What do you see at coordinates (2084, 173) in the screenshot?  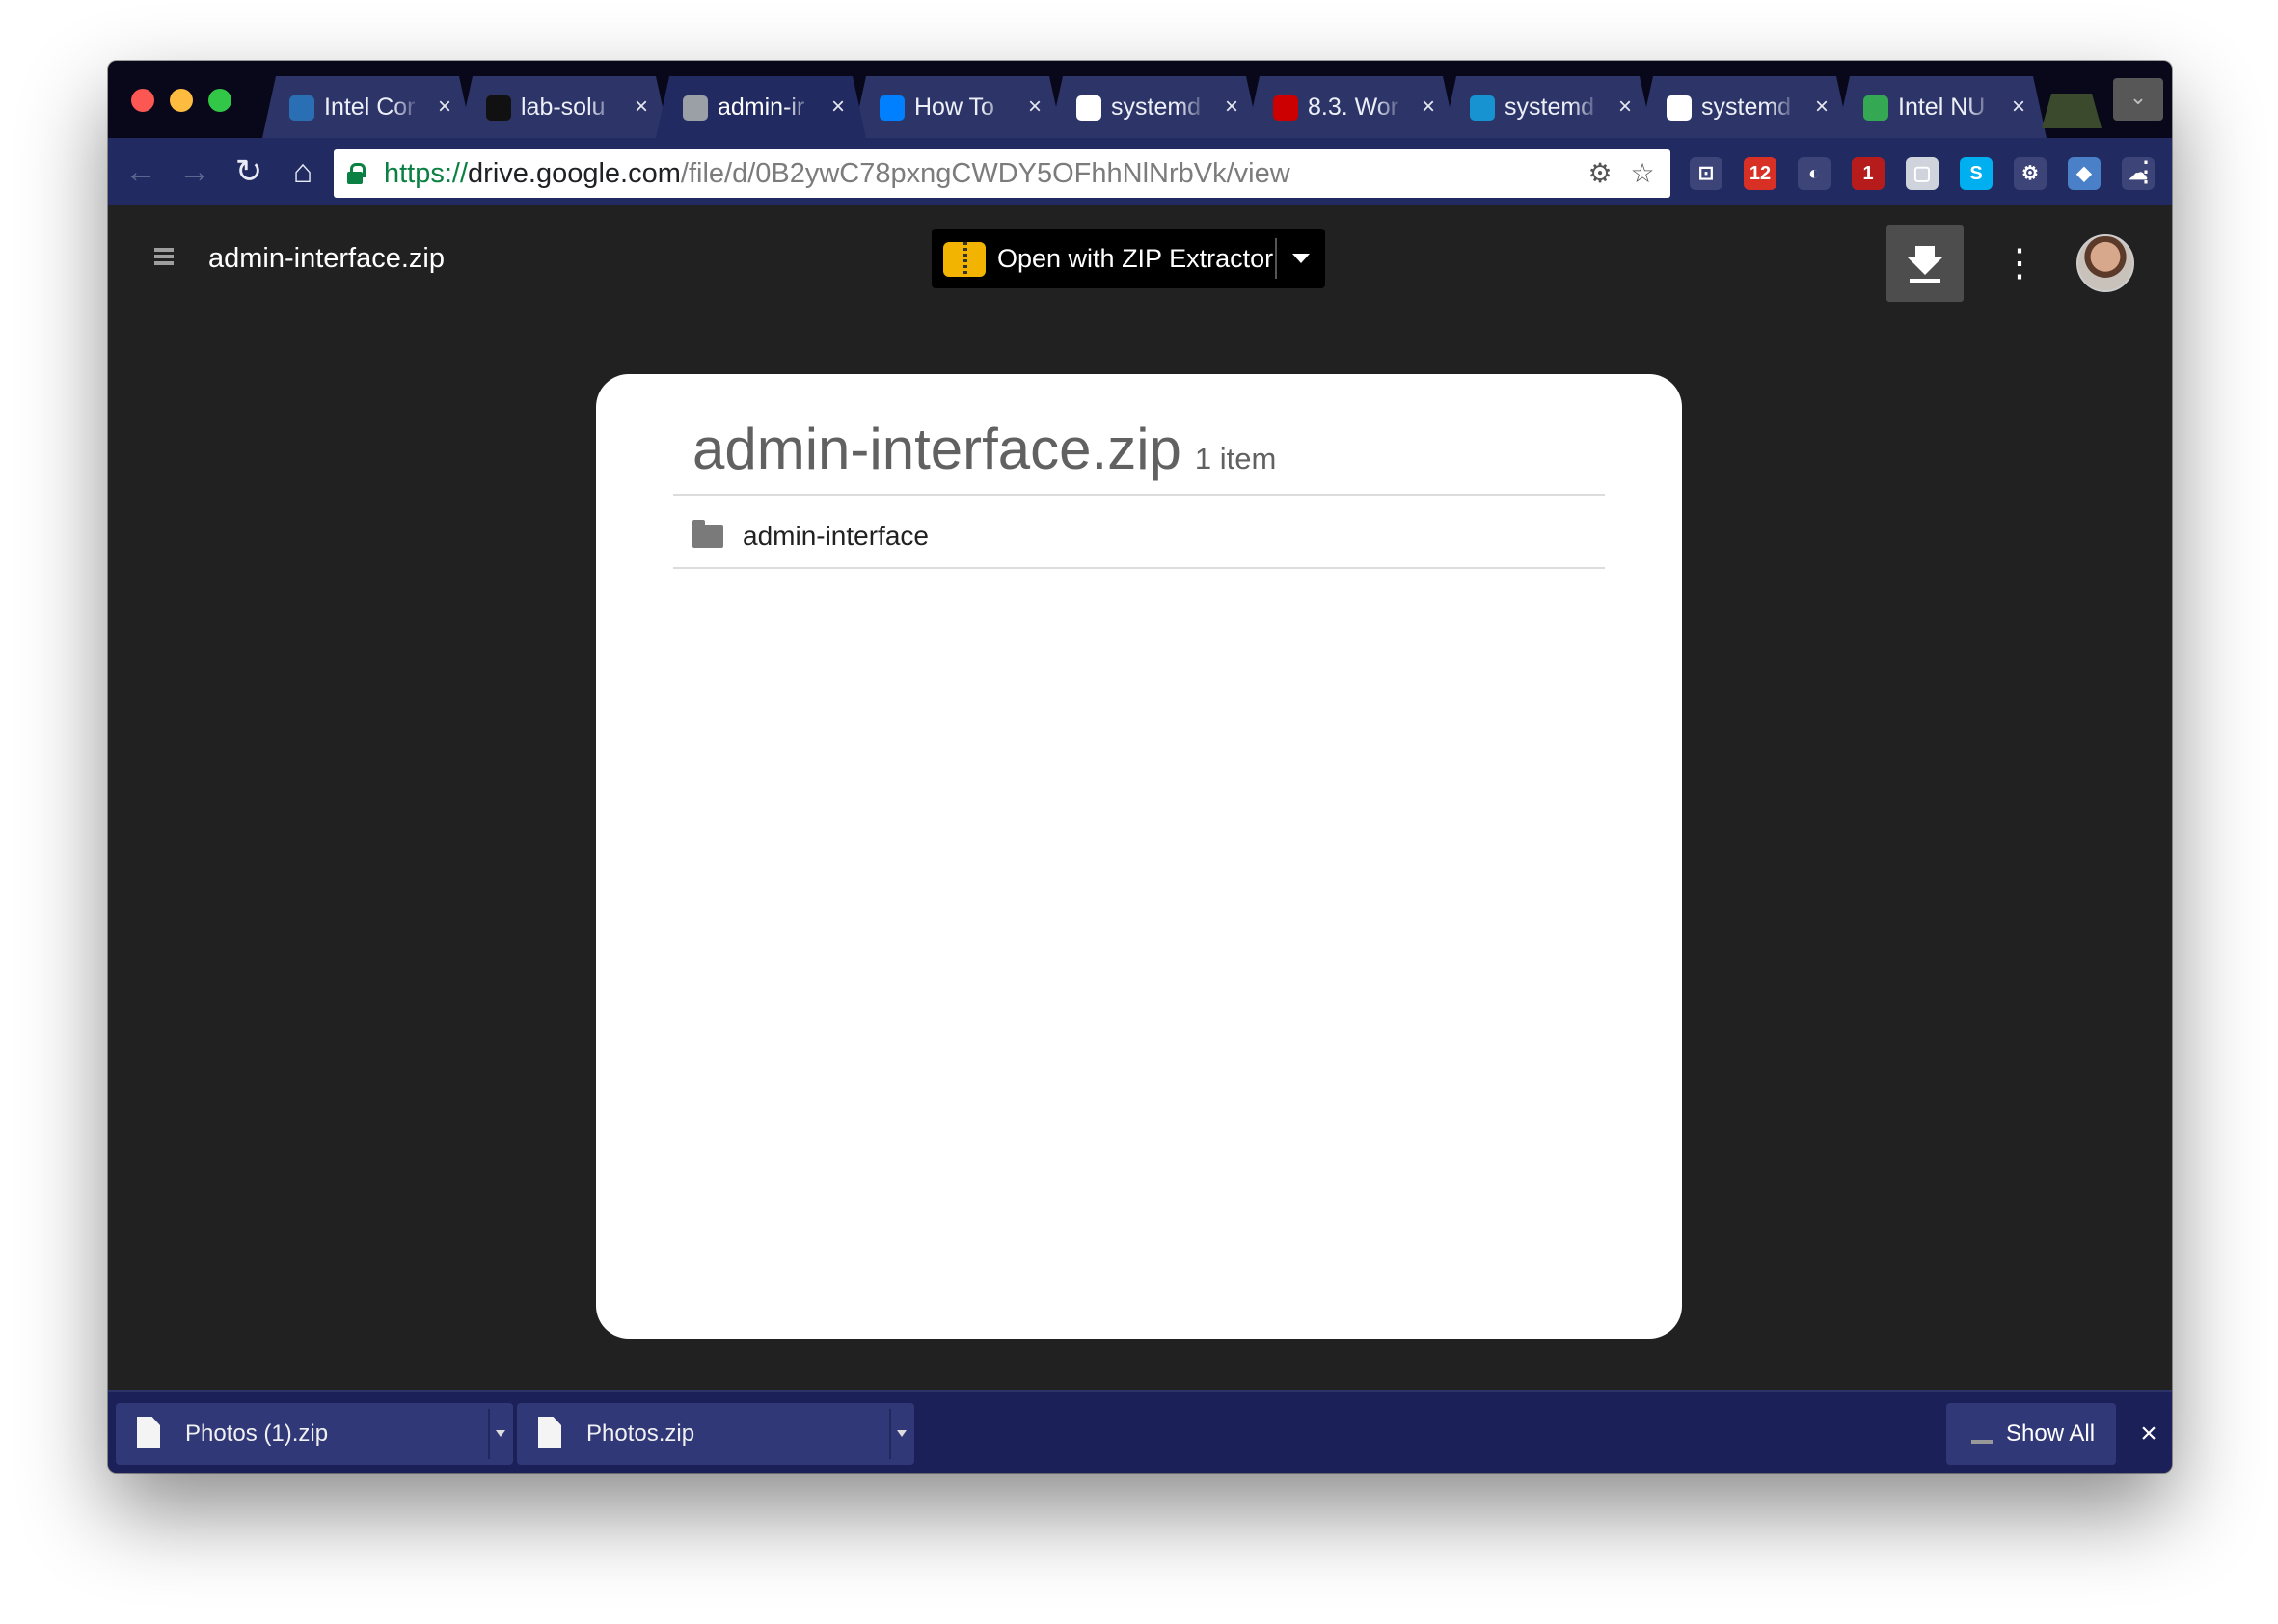 I see `pocket-extension-icon: ◆` at bounding box center [2084, 173].